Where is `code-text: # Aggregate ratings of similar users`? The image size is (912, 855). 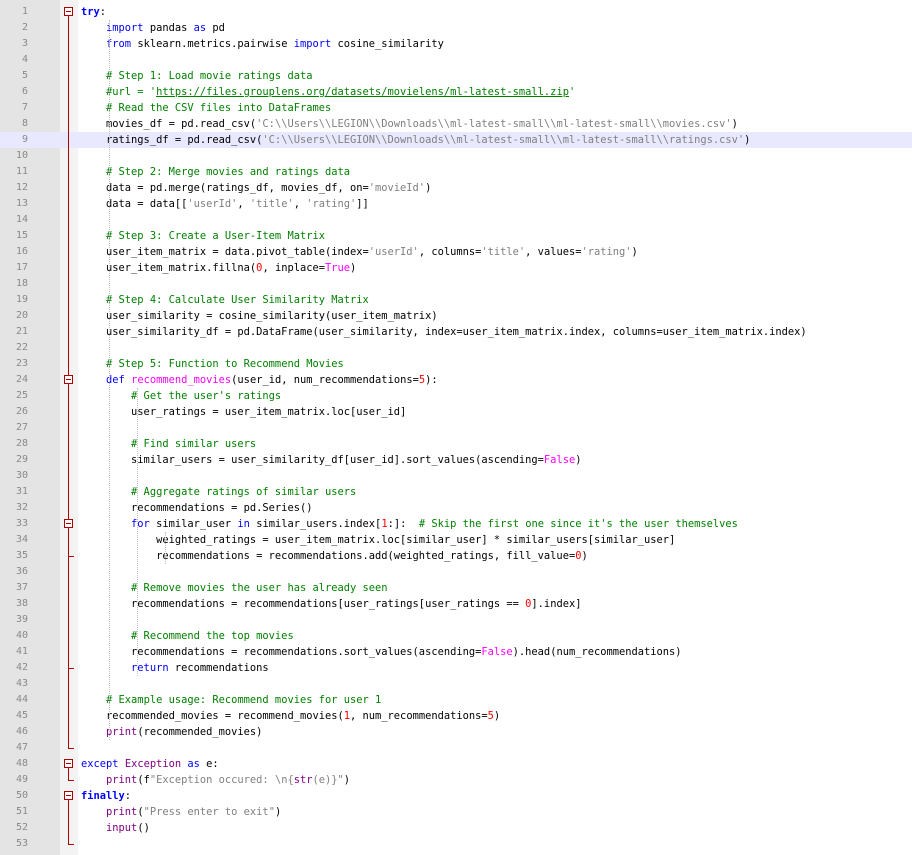 code-text: # Aggregate ratings of similar users is located at coordinates (218, 492).